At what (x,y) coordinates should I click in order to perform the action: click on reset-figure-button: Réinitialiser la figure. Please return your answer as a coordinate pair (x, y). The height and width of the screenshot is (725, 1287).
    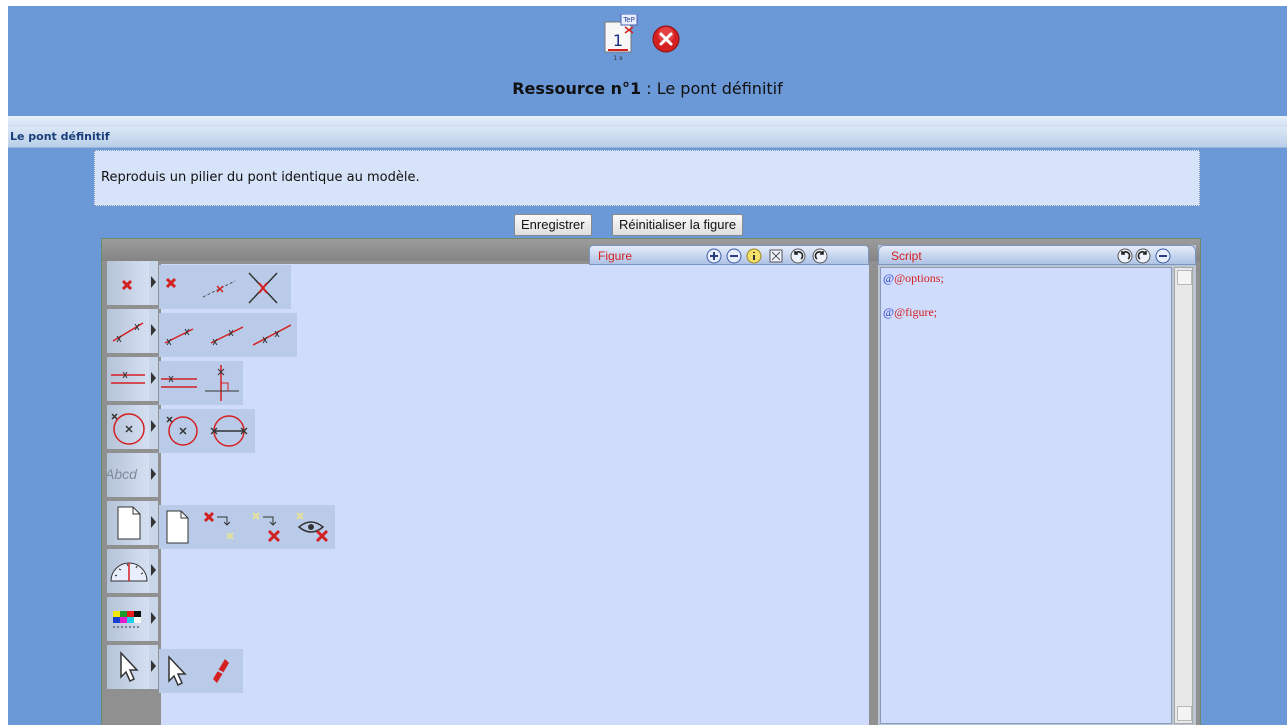
    Looking at the image, I should click on (678, 225).